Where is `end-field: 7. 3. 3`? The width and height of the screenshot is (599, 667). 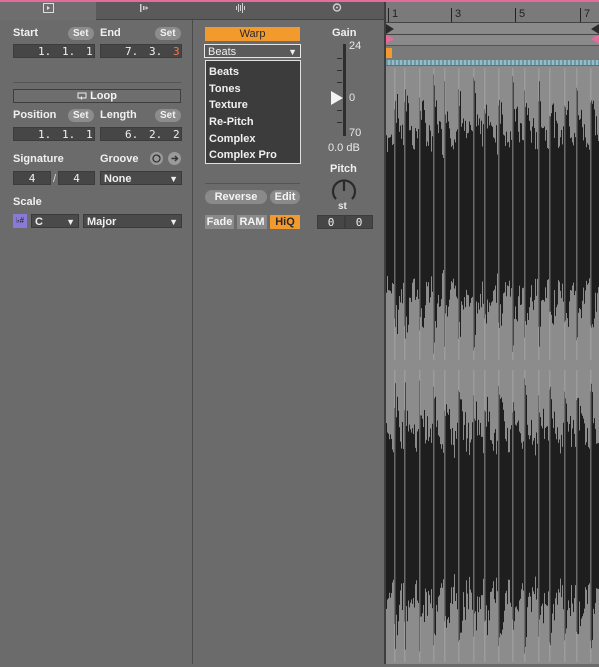 end-field: 7. 3. 3 is located at coordinates (141, 51).